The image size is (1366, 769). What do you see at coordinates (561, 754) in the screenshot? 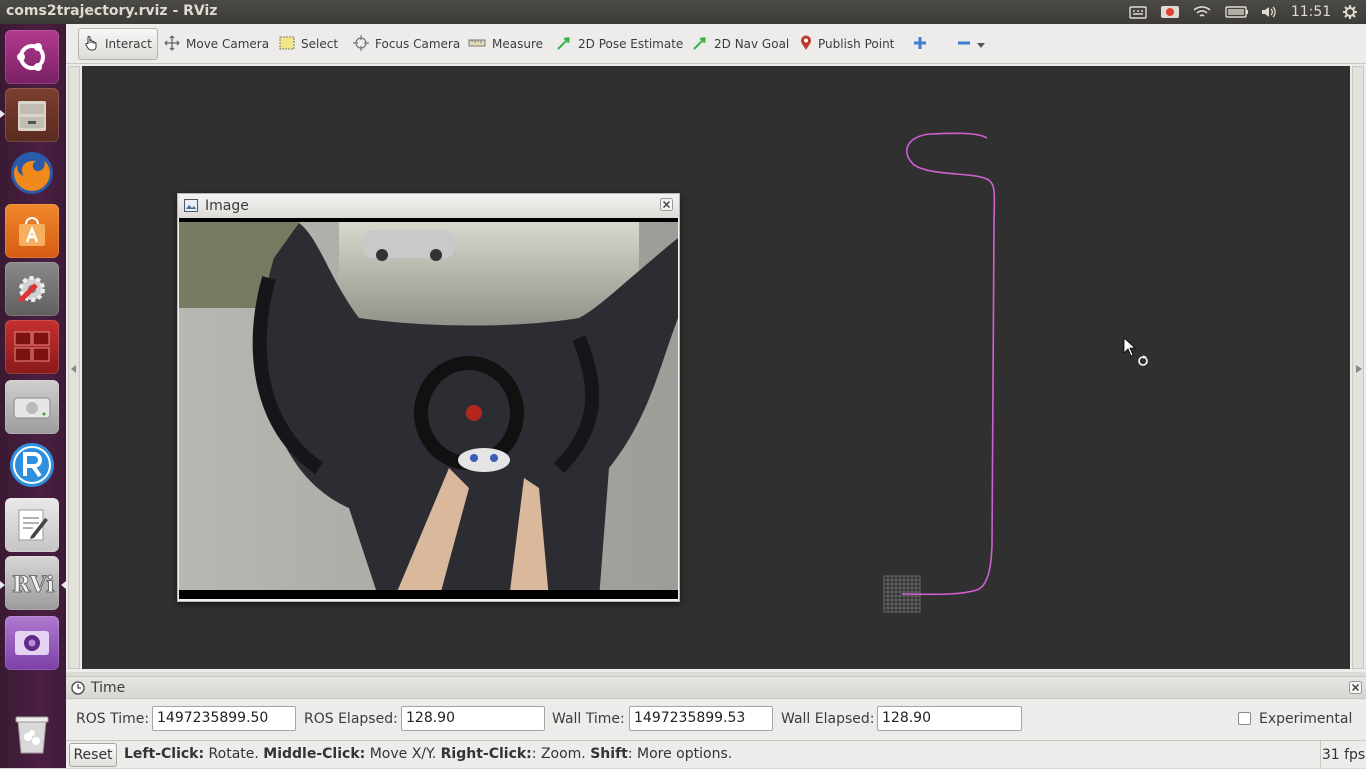
I see `hint-zoom: : Zoom.` at bounding box center [561, 754].